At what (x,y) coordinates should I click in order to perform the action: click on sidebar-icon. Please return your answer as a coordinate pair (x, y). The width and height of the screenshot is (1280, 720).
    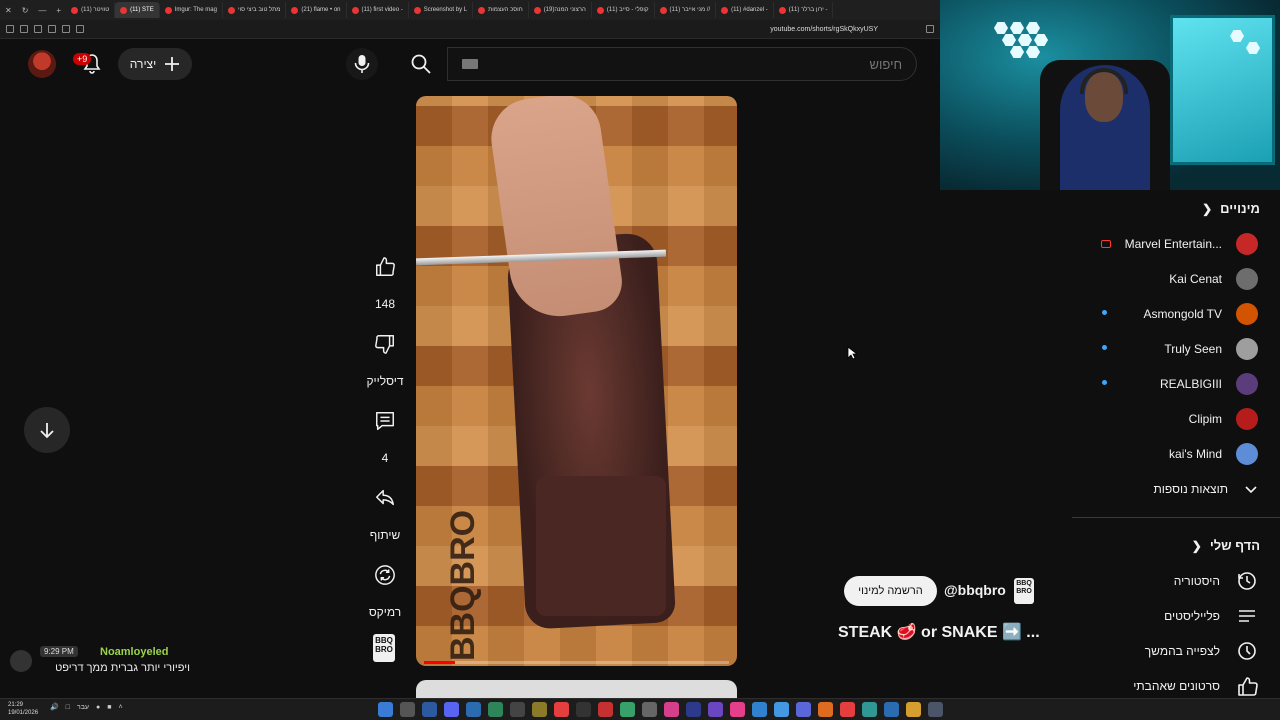
    Looking at the image, I should click on (38, 29).